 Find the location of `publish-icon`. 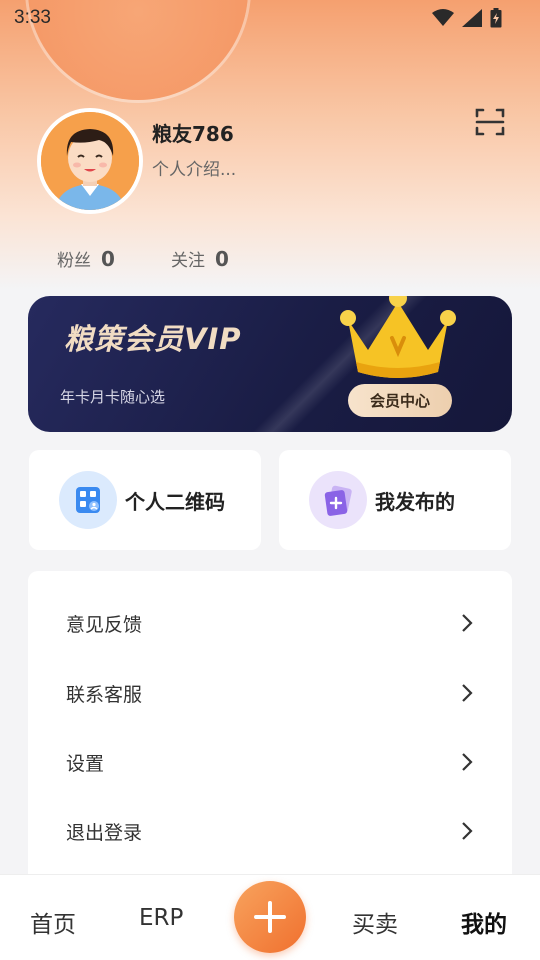

publish-icon is located at coordinates (338, 500).